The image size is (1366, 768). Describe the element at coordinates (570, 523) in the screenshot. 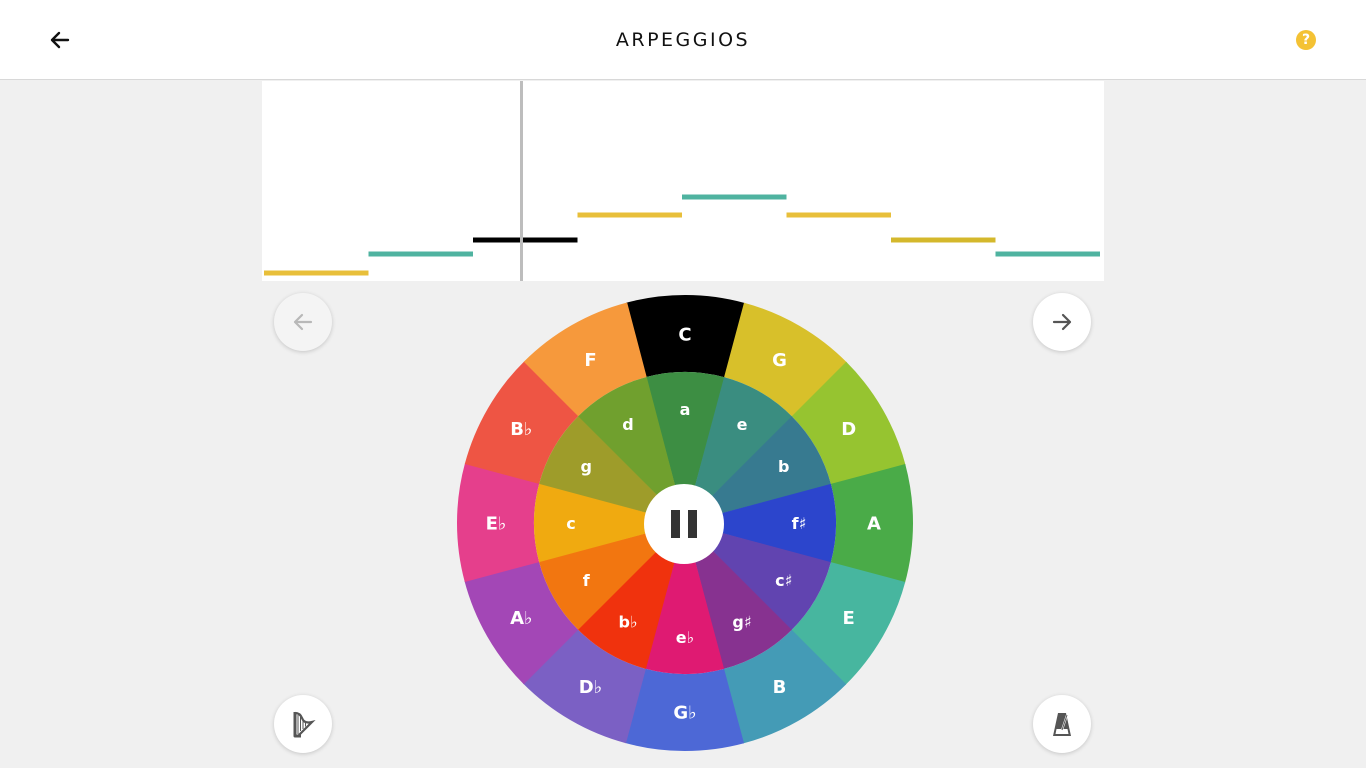

I see `minor-key-label: c` at that location.